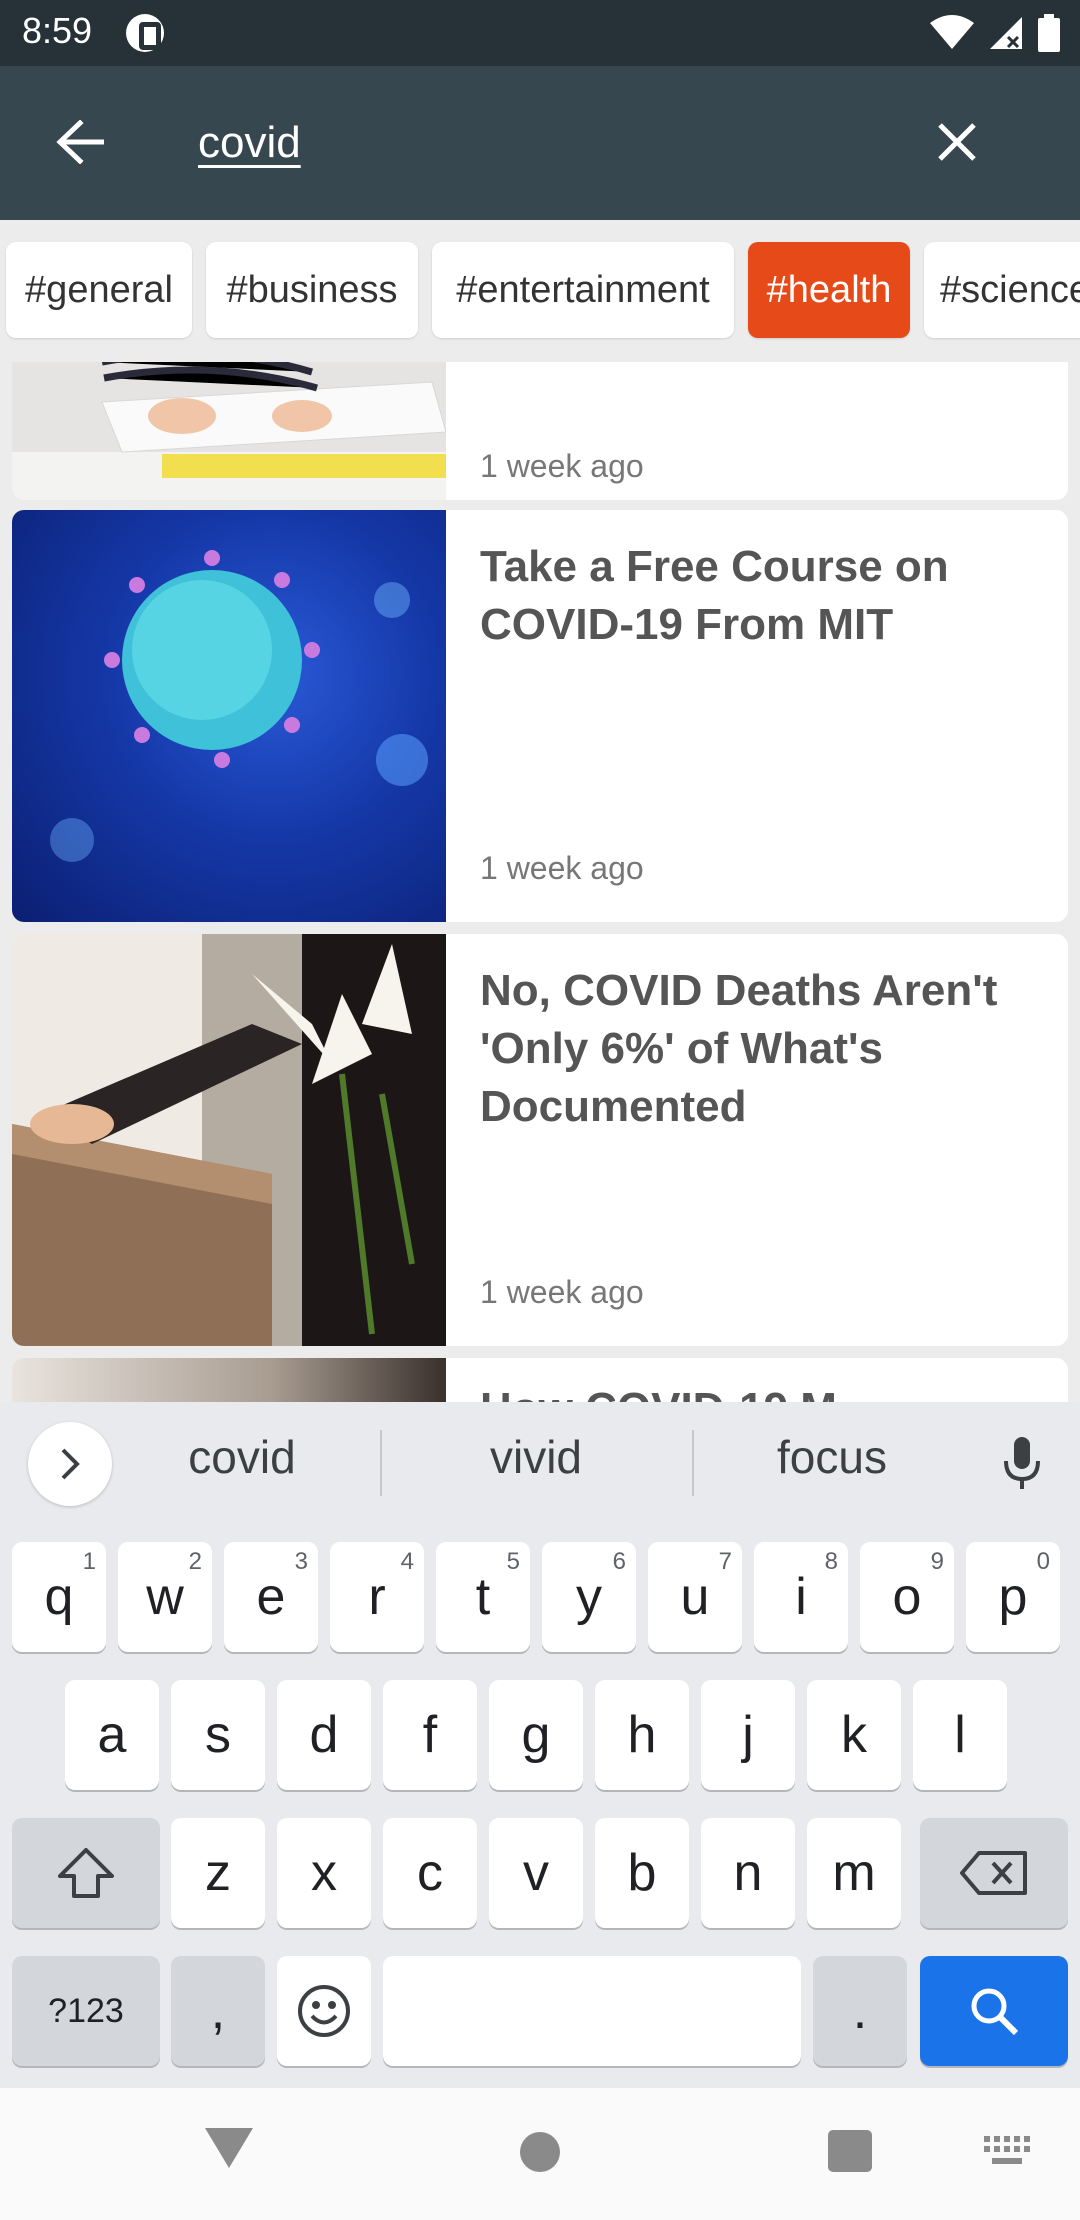 This screenshot has height=2220, width=1080. Describe the element at coordinates (86, 2011) in the screenshot. I see `symbols-key: ?123` at that location.